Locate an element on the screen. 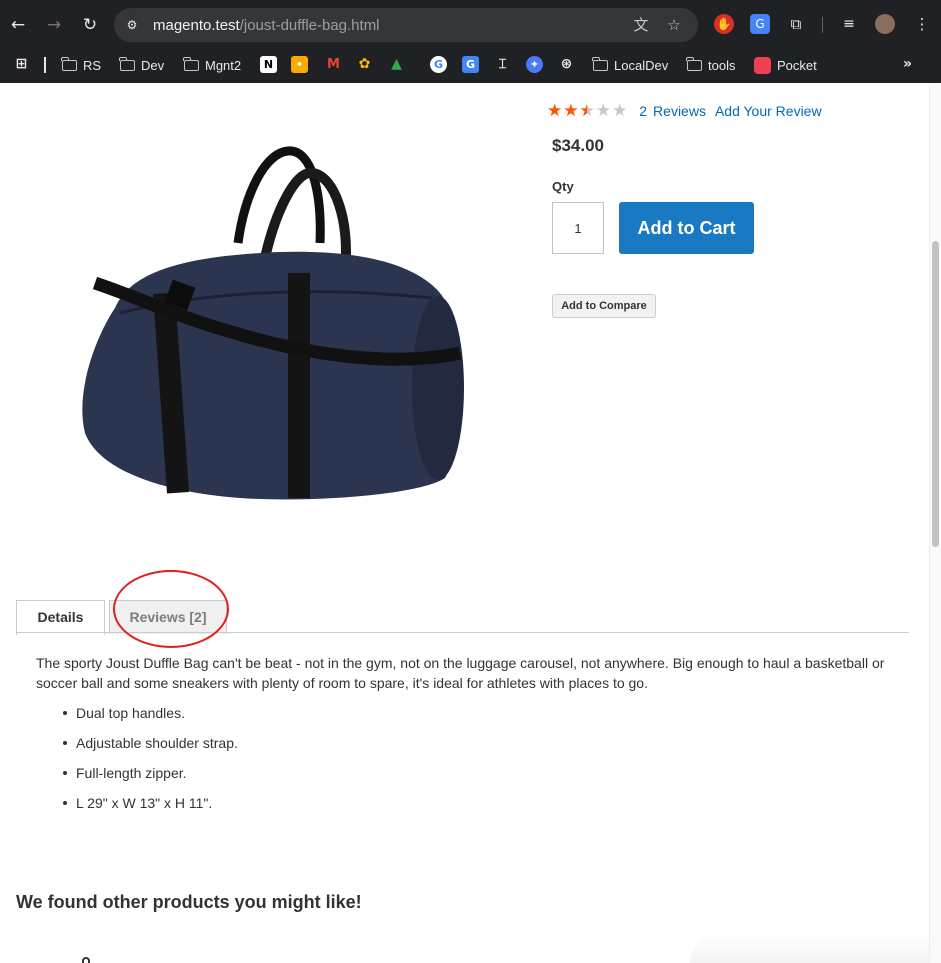  page-scrollbar is located at coordinates (935, 523).